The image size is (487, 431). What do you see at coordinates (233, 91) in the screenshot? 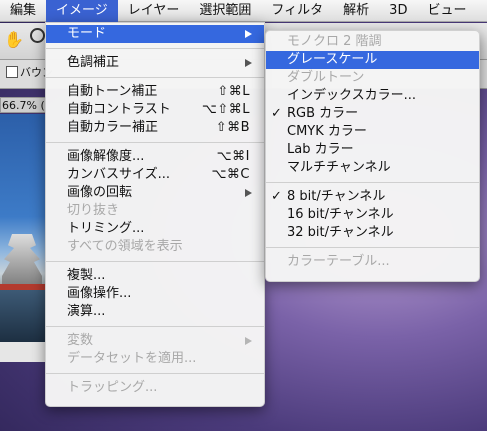
I see `shortcut-label: ⇧⌘L` at bounding box center [233, 91].